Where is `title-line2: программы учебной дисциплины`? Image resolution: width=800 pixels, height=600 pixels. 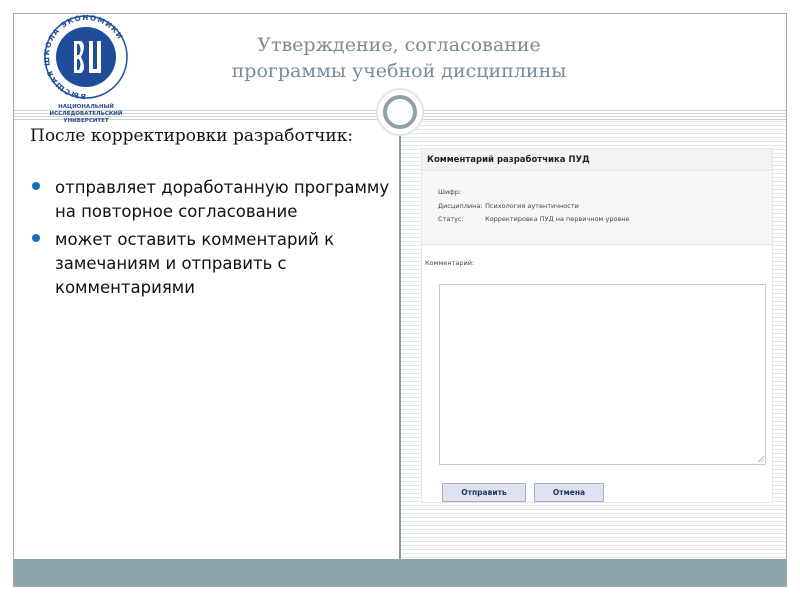
title-line2: программы учебной дисциплины is located at coordinates (399, 71).